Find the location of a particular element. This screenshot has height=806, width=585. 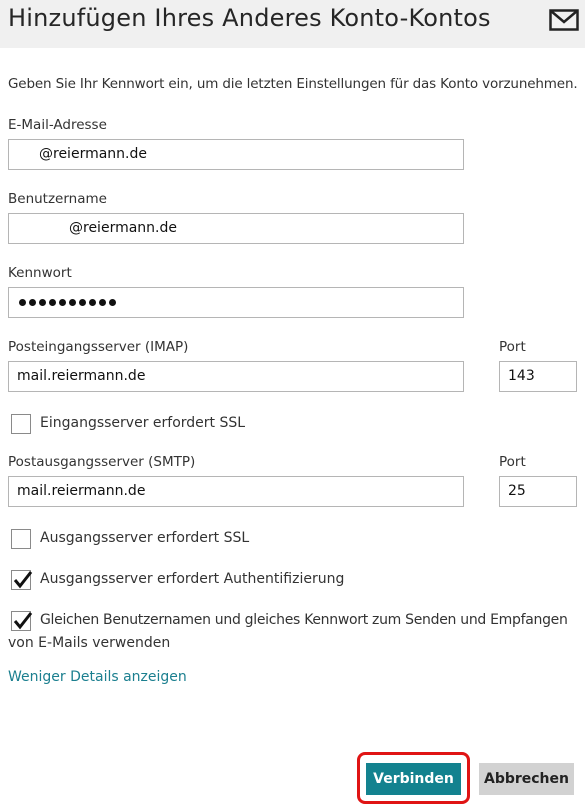

mail-icon is located at coordinates (564, 20).